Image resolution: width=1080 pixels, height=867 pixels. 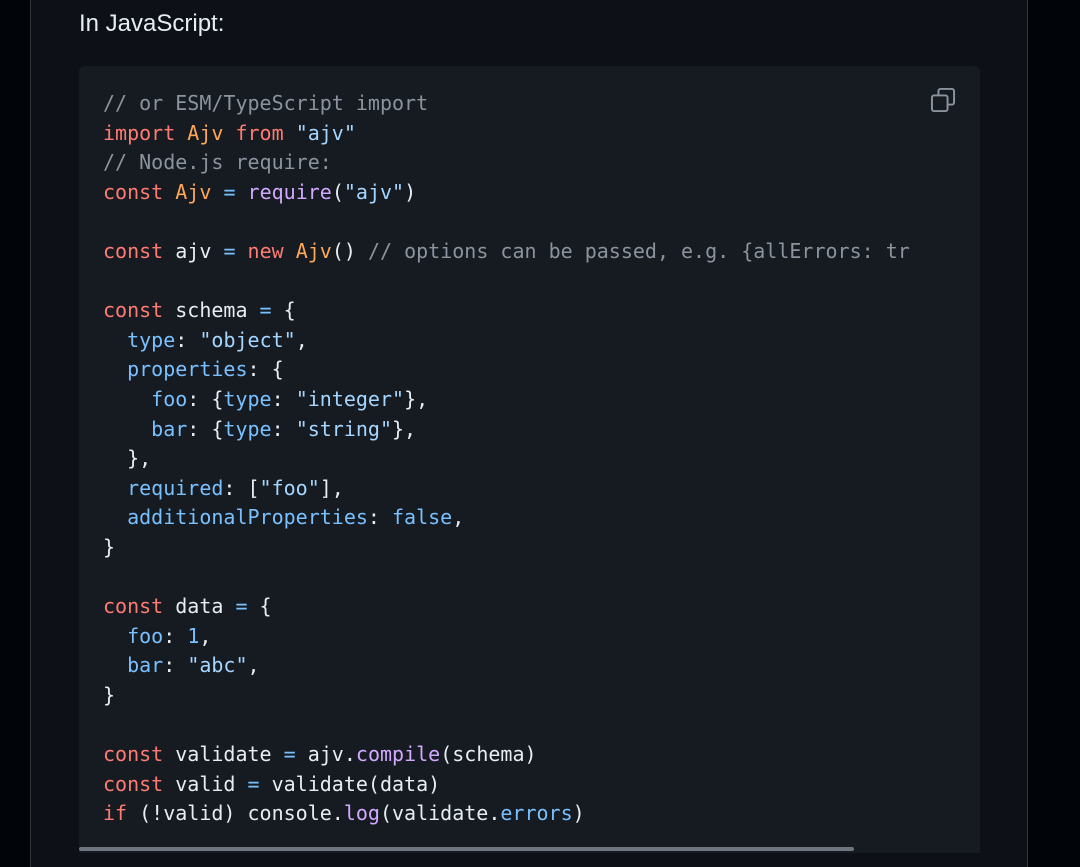 What do you see at coordinates (488, 754) in the screenshot?
I see `code-token: (schema)` at bounding box center [488, 754].